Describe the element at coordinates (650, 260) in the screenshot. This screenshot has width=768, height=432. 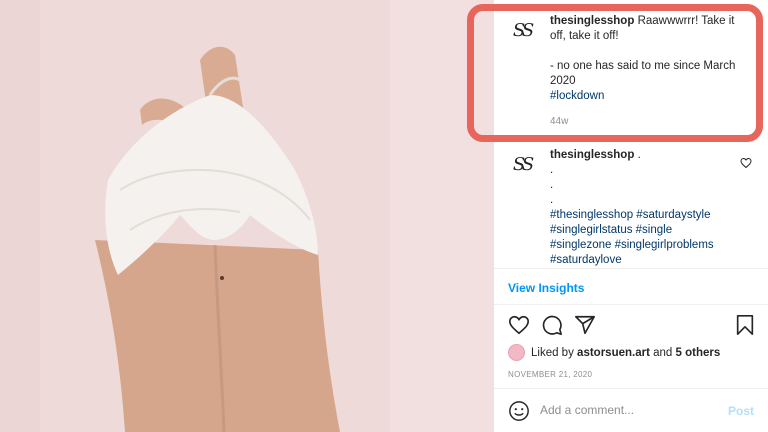
I see `hashtag-link: #saturdaylove` at that location.